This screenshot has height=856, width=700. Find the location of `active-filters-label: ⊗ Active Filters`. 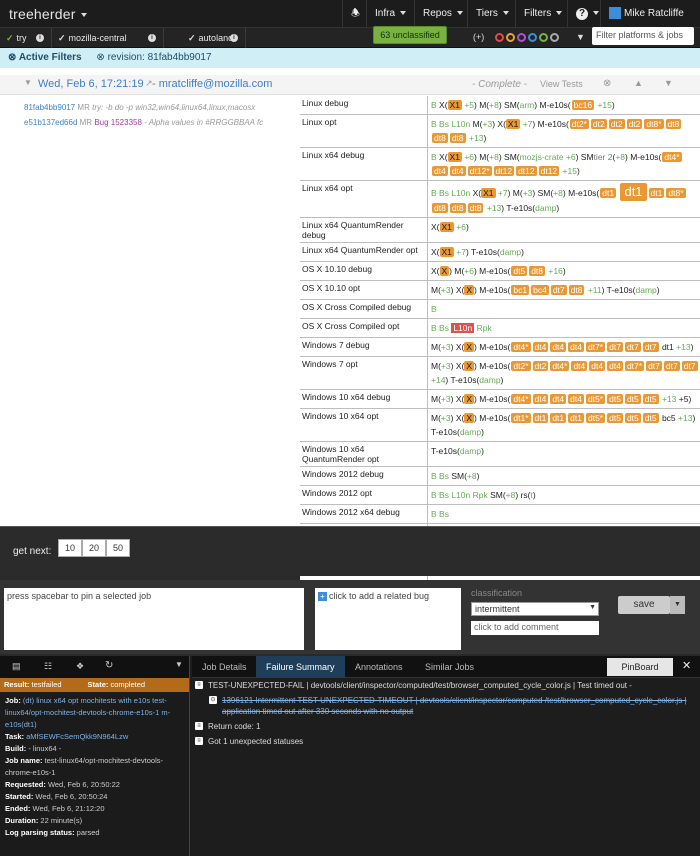

active-filters-label: ⊗ Active Filters is located at coordinates (45, 57).